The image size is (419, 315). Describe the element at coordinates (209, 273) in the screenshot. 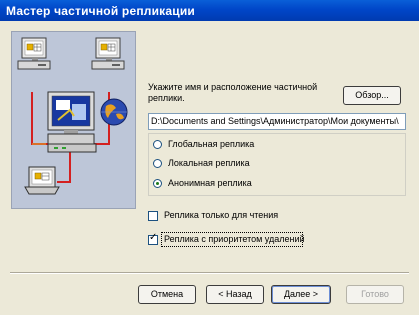

I see `separator` at that location.